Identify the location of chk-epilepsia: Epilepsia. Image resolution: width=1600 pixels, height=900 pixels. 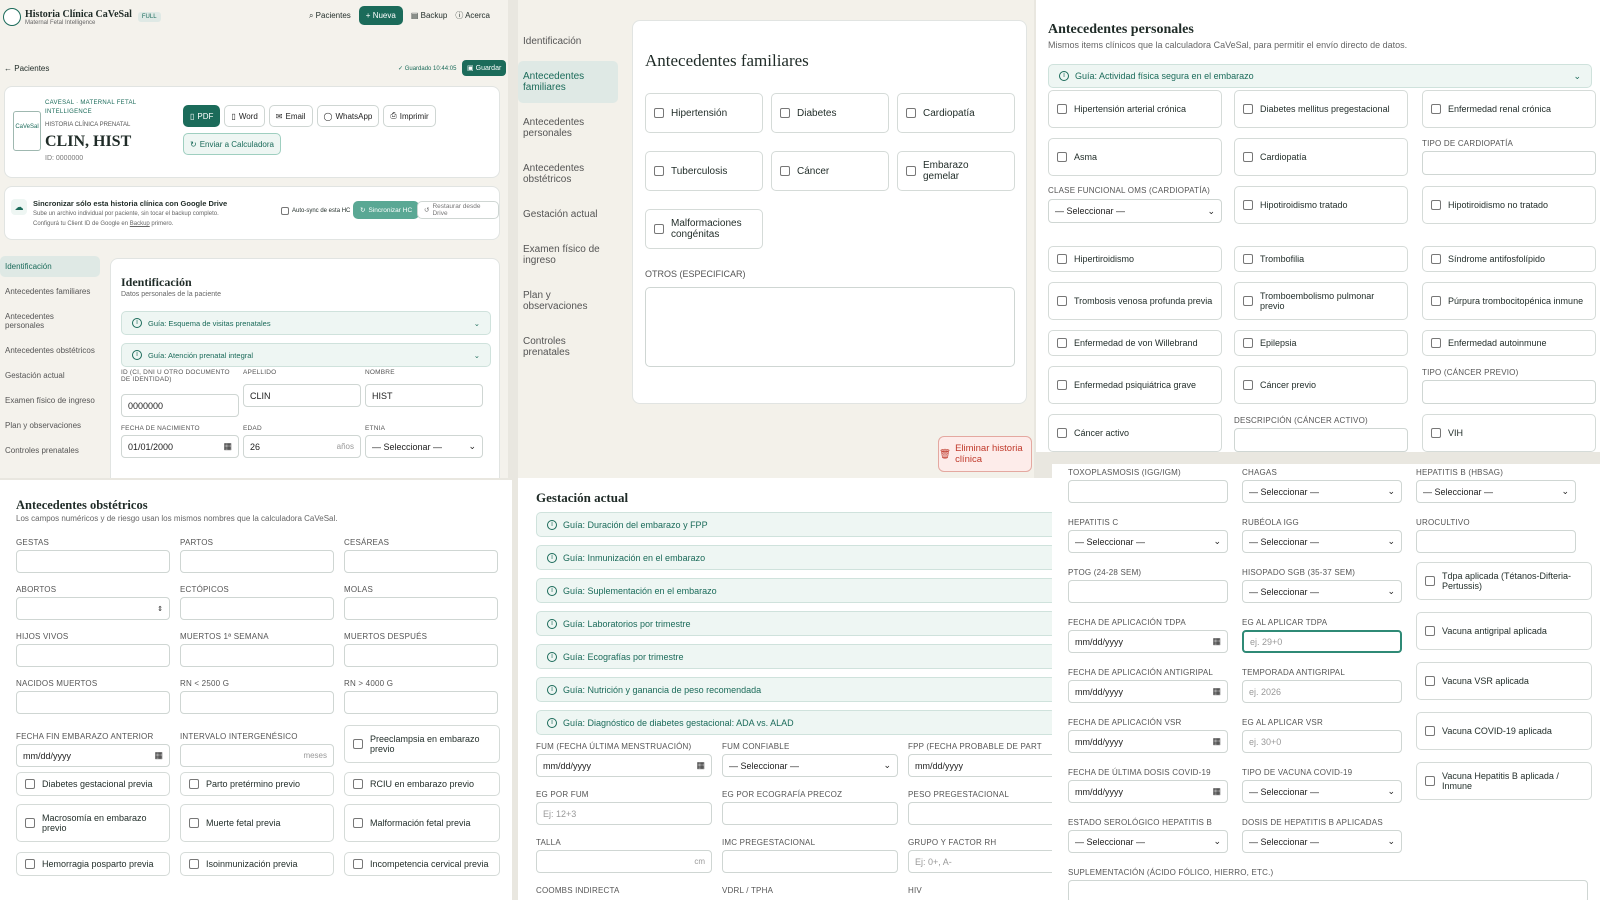
(1321, 343).